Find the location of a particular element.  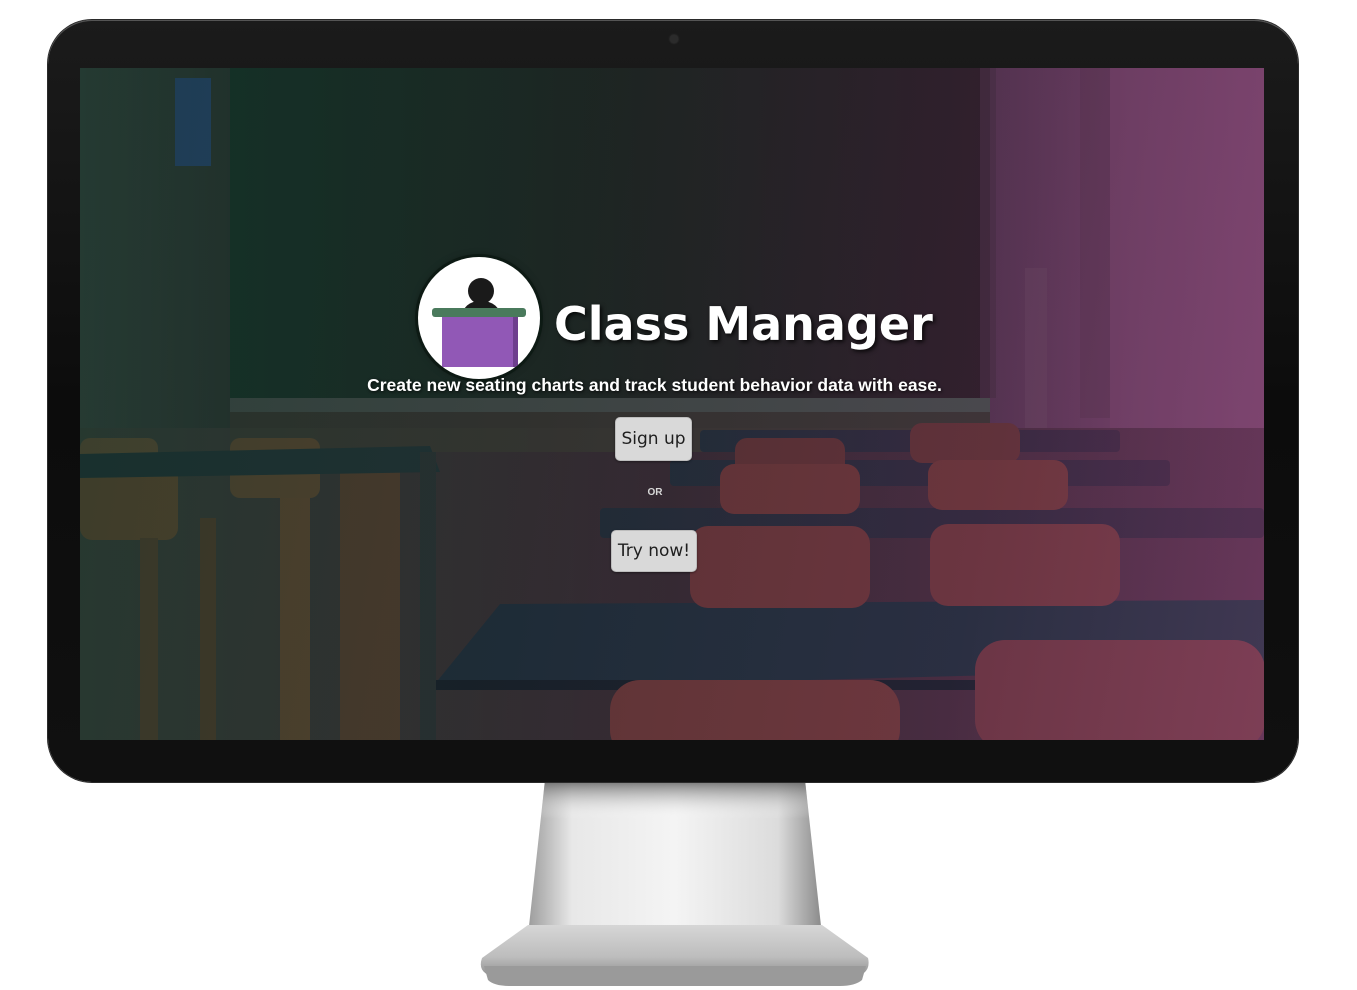

sign-up-button: Sign up is located at coordinates (653, 439).